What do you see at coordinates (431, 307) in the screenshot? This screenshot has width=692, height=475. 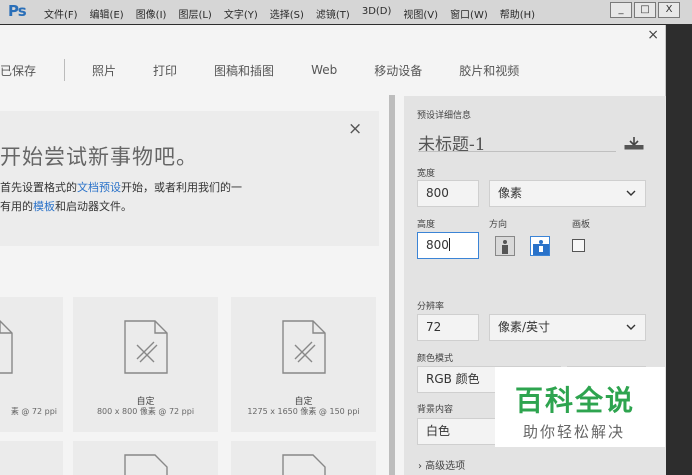 I see `resolution-label: 分辨率` at bounding box center [431, 307].